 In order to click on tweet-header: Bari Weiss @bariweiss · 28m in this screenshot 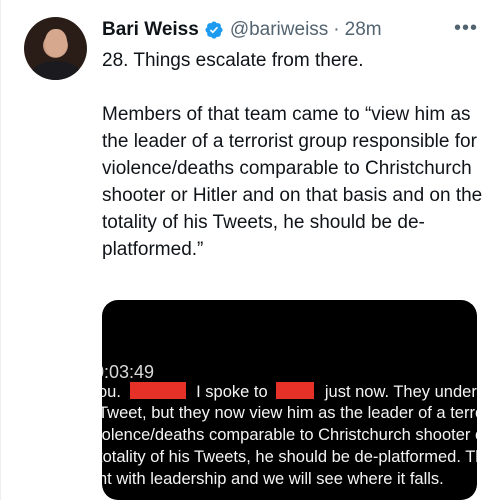, I will do `click(242, 30)`.